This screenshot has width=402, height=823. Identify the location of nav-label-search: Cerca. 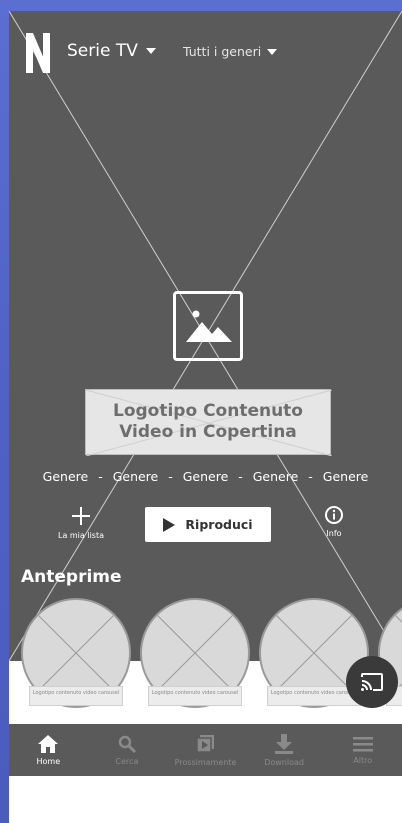
(127, 761).